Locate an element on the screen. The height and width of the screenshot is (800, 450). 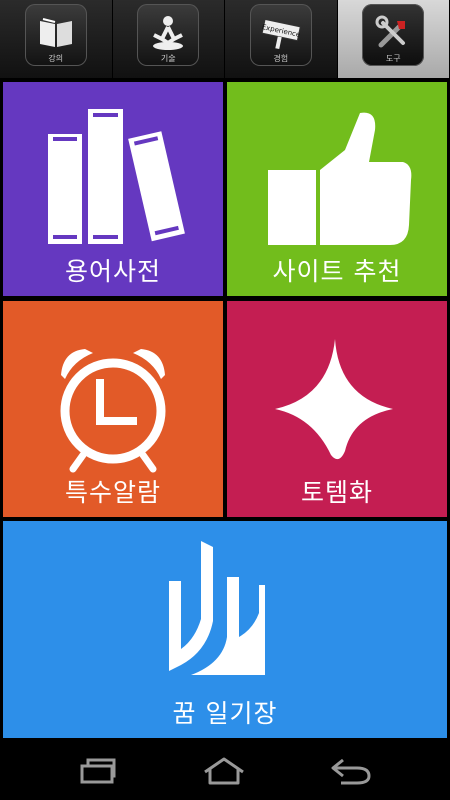
recent-apps-icon is located at coordinates (98, 771).